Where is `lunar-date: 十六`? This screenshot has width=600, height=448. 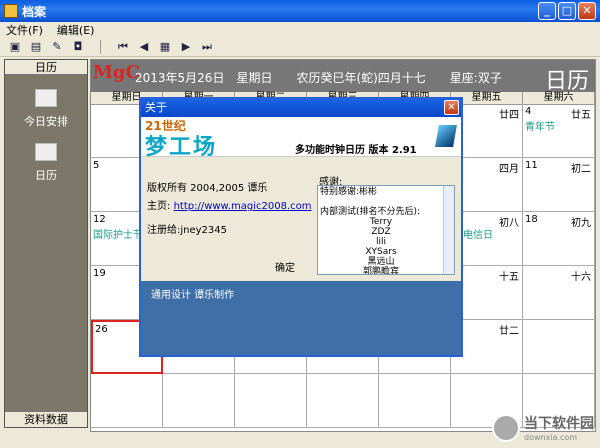
lunar-date: 十六 is located at coordinates (581, 277).